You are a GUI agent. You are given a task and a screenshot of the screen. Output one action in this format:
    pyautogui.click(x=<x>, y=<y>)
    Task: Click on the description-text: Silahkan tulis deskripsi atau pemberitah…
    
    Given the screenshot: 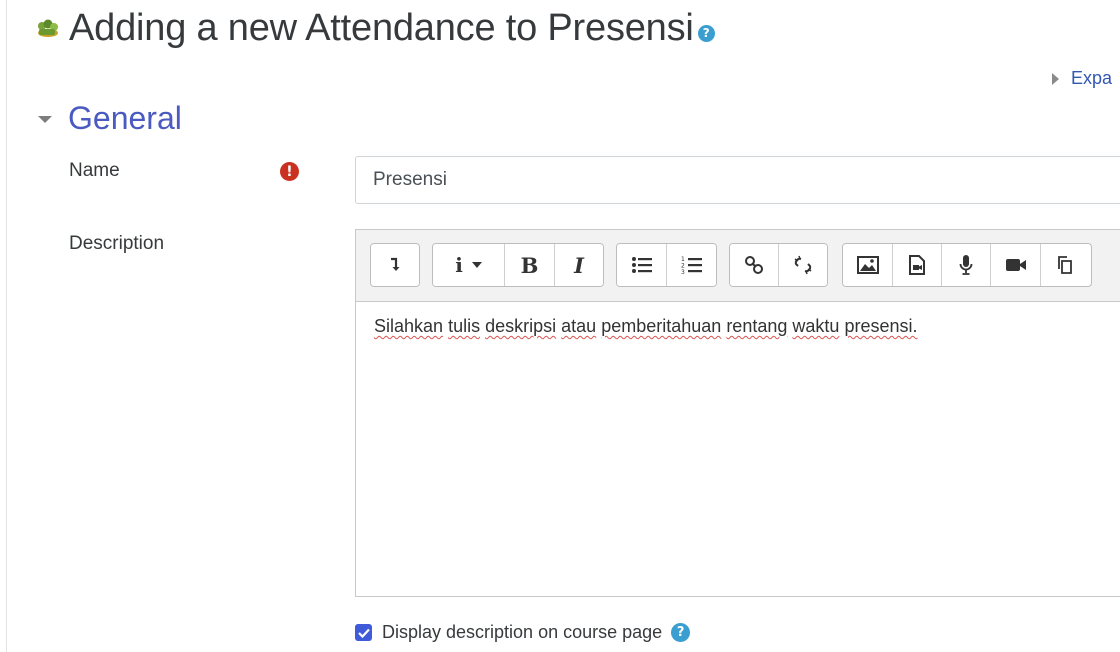 What is the action you would take?
    pyautogui.click(x=645, y=326)
    